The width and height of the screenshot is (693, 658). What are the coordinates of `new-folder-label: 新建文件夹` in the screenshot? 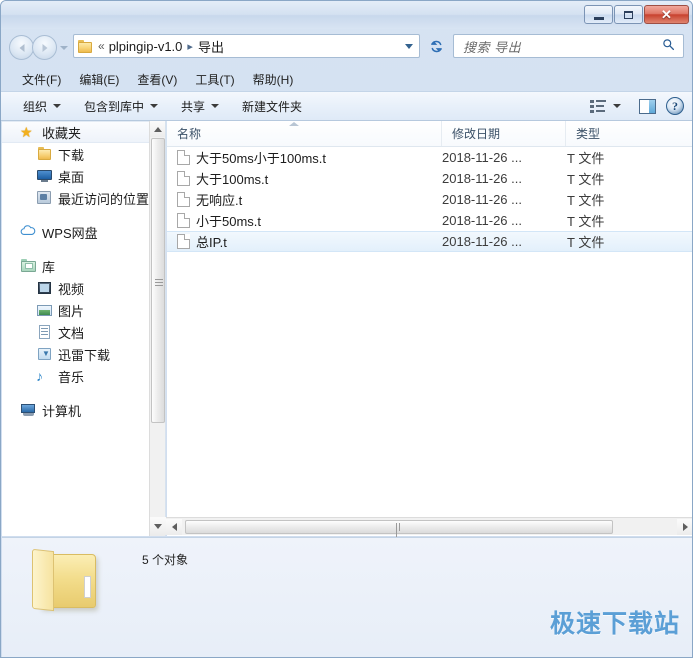 It's located at (272, 106).